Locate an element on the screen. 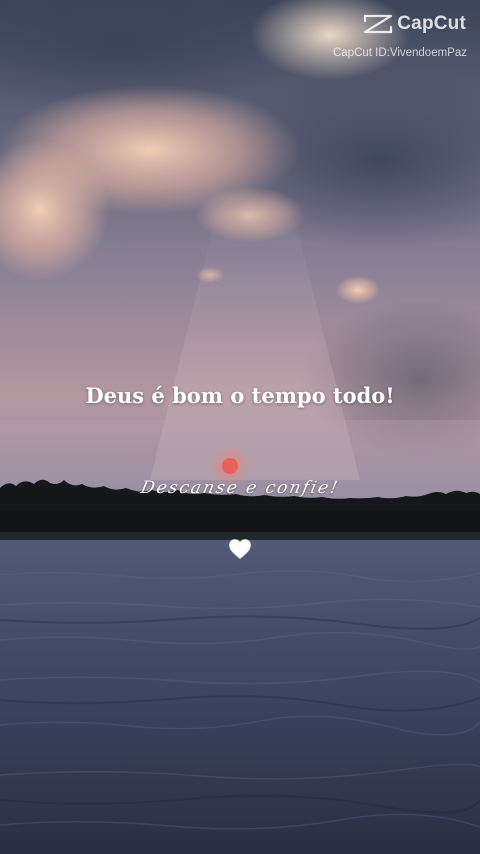 The image size is (480, 854). capcut-logo-icon is located at coordinates (378, 24).